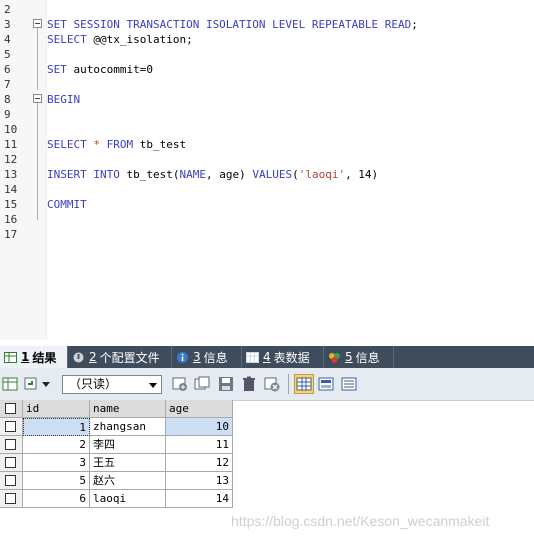 The width and height of the screenshot is (534, 540). I want to click on watermark: https://blog.csdn.net/Keson_wecanmakeit, so click(360, 521).